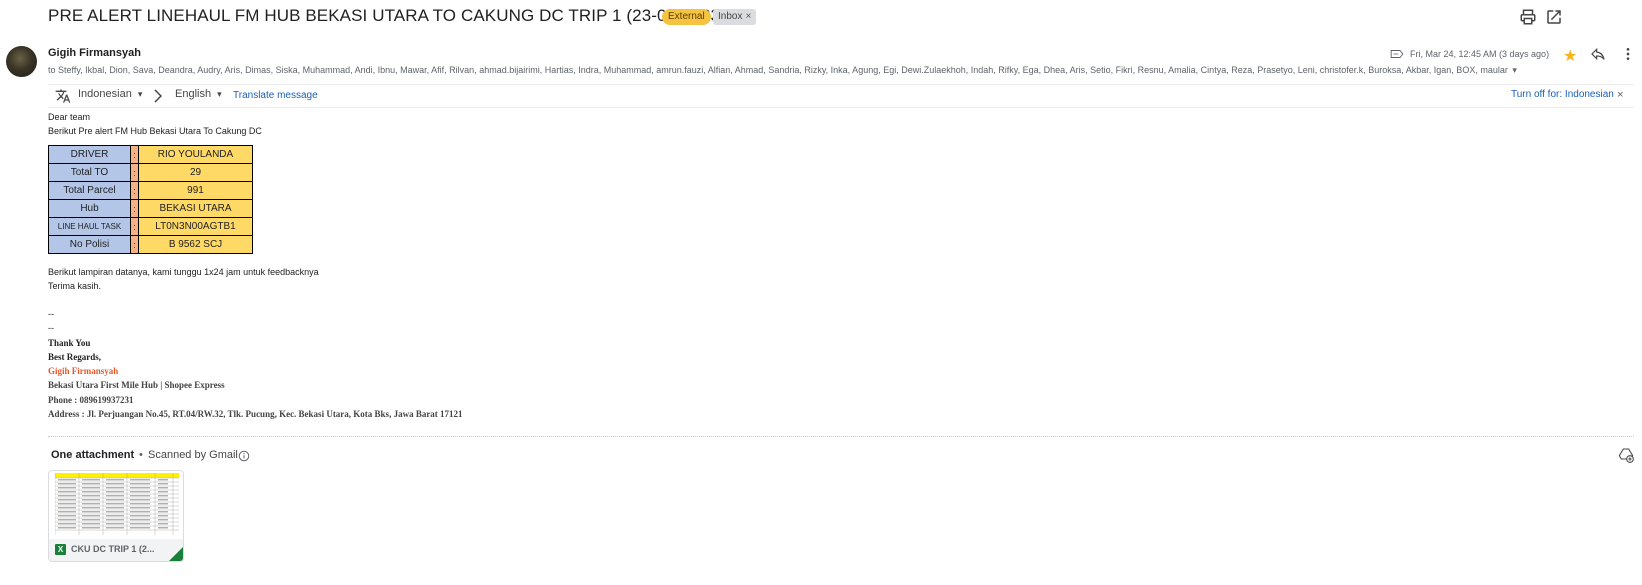 This screenshot has width=1642, height=585. What do you see at coordinates (219, 94) in the screenshot?
I see `target-language-caret-icon: ▾` at bounding box center [219, 94].